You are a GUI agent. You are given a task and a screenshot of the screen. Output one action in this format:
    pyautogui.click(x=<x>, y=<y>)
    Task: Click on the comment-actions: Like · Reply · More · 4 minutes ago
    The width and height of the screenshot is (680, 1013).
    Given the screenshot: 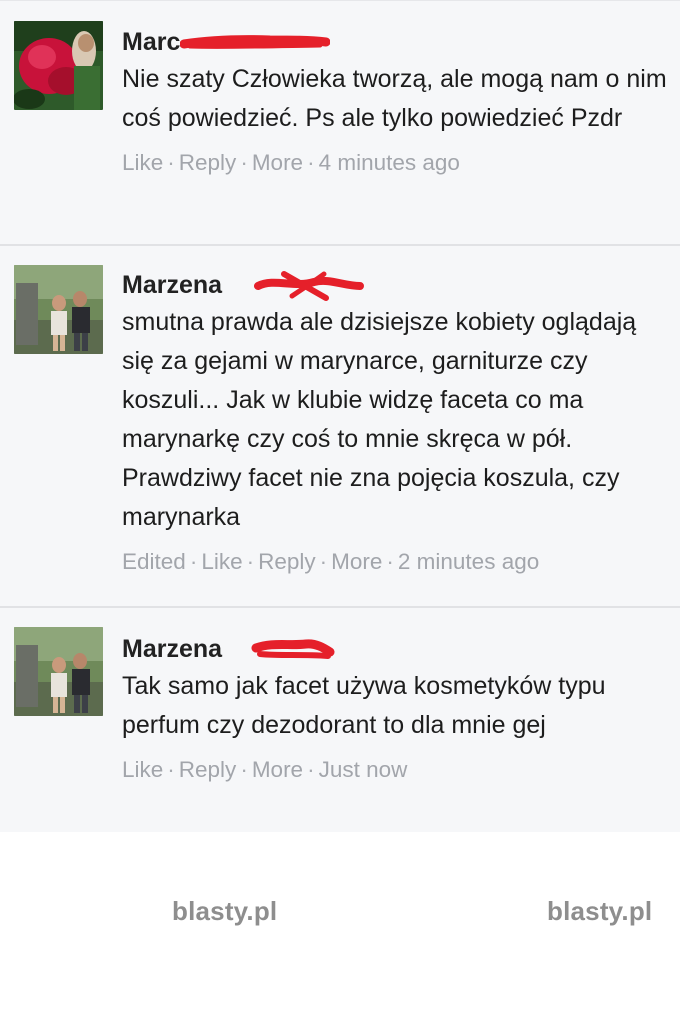 What is the action you would take?
    pyautogui.click(x=398, y=163)
    